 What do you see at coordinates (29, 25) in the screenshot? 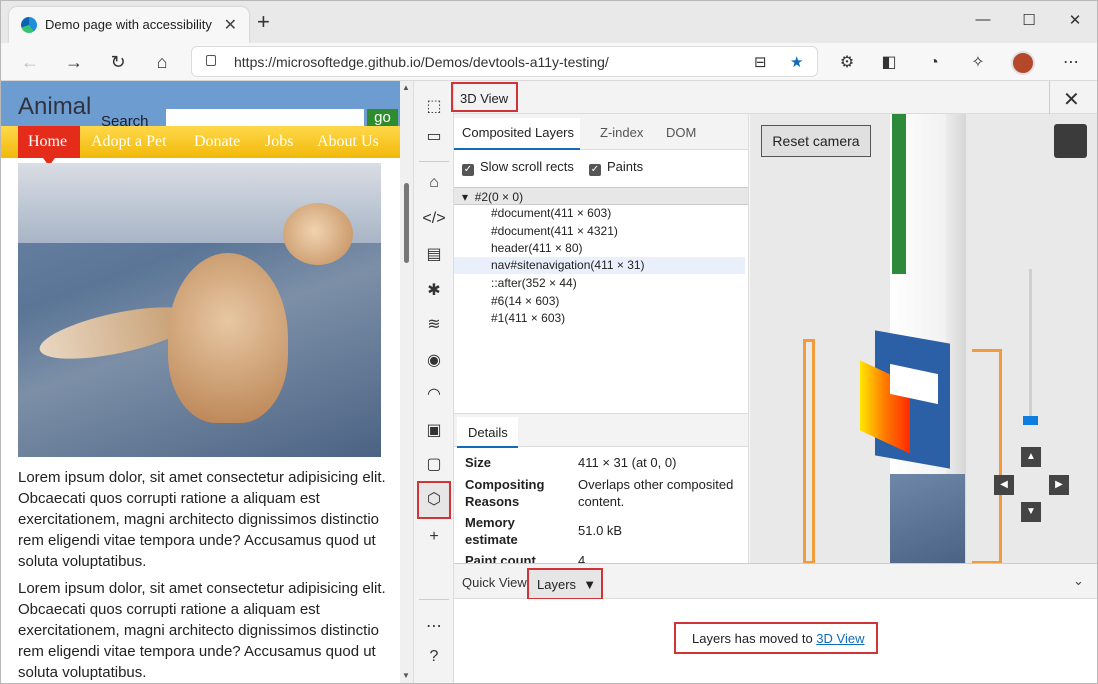
I see `edge-favicon-icon` at bounding box center [29, 25].